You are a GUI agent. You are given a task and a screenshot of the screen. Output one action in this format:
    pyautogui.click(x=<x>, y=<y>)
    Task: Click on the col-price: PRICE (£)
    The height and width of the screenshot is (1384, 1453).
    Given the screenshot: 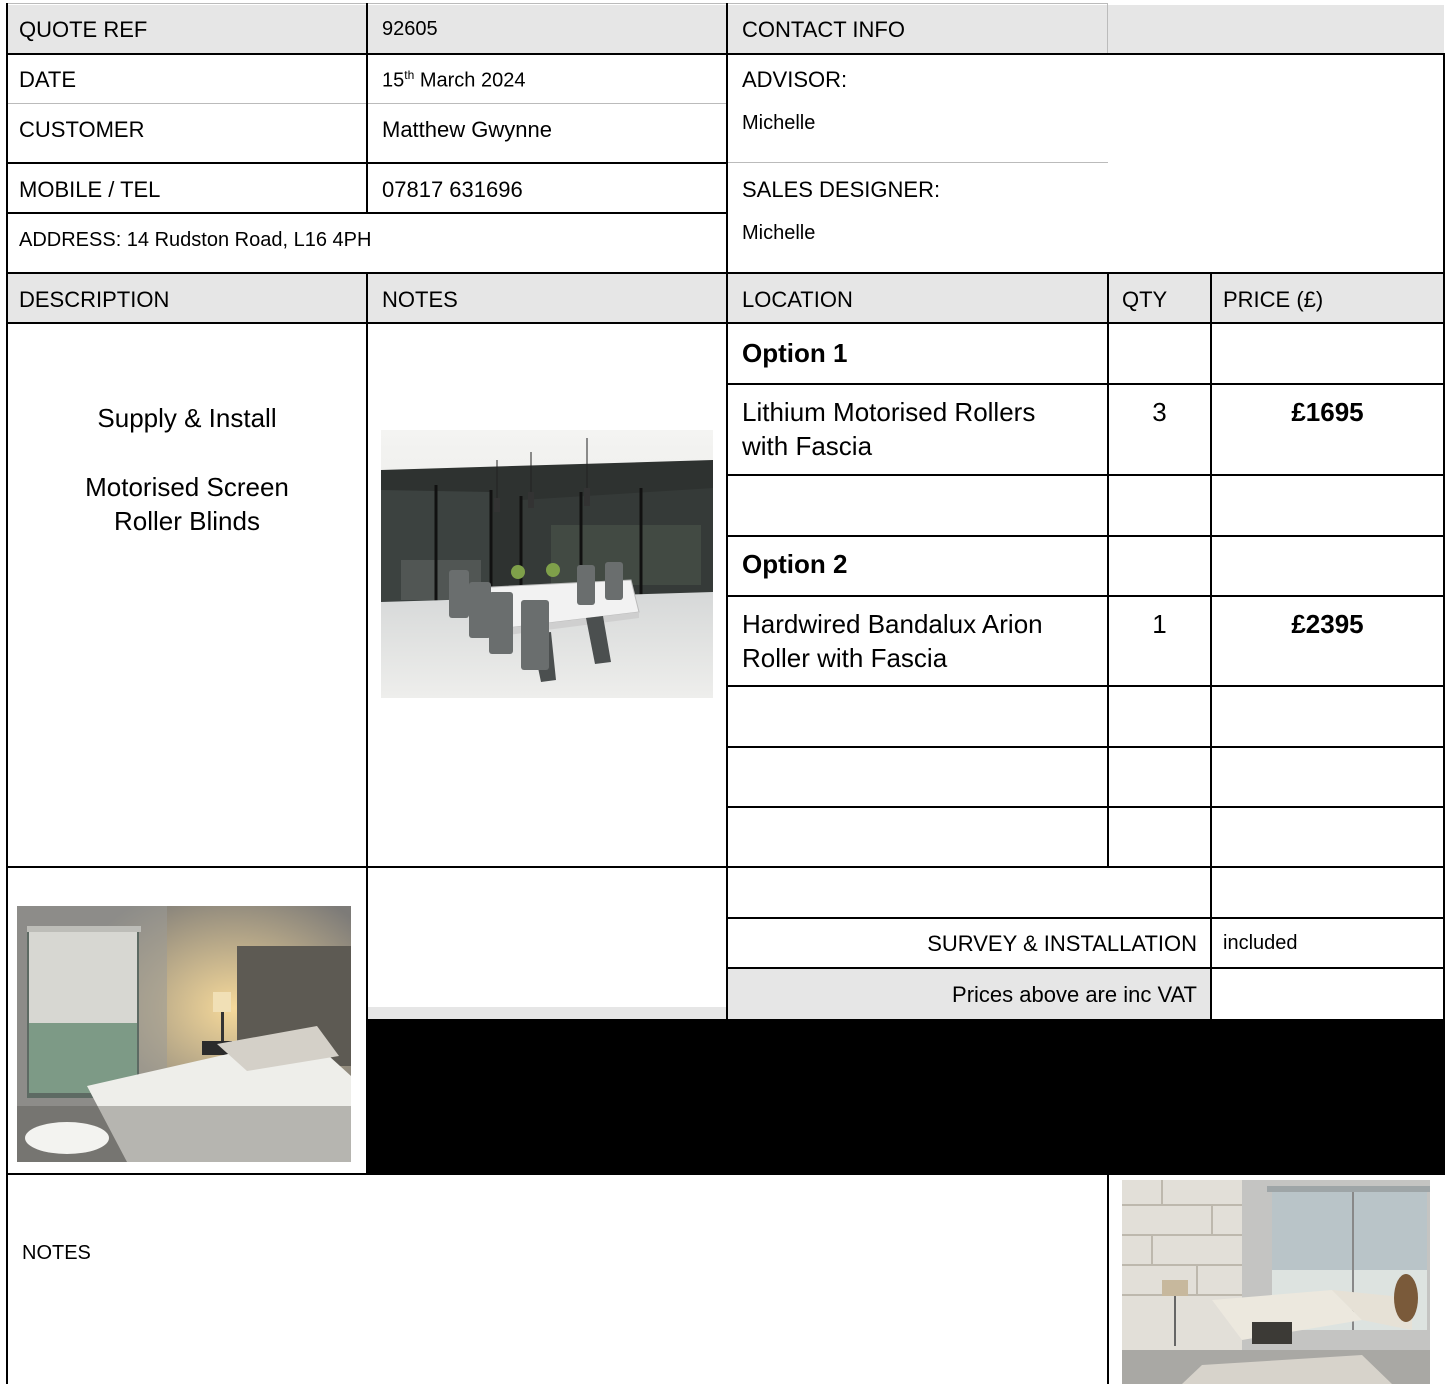 What is the action you would take?
    pyautogui.click(x=1273, y=299)
    